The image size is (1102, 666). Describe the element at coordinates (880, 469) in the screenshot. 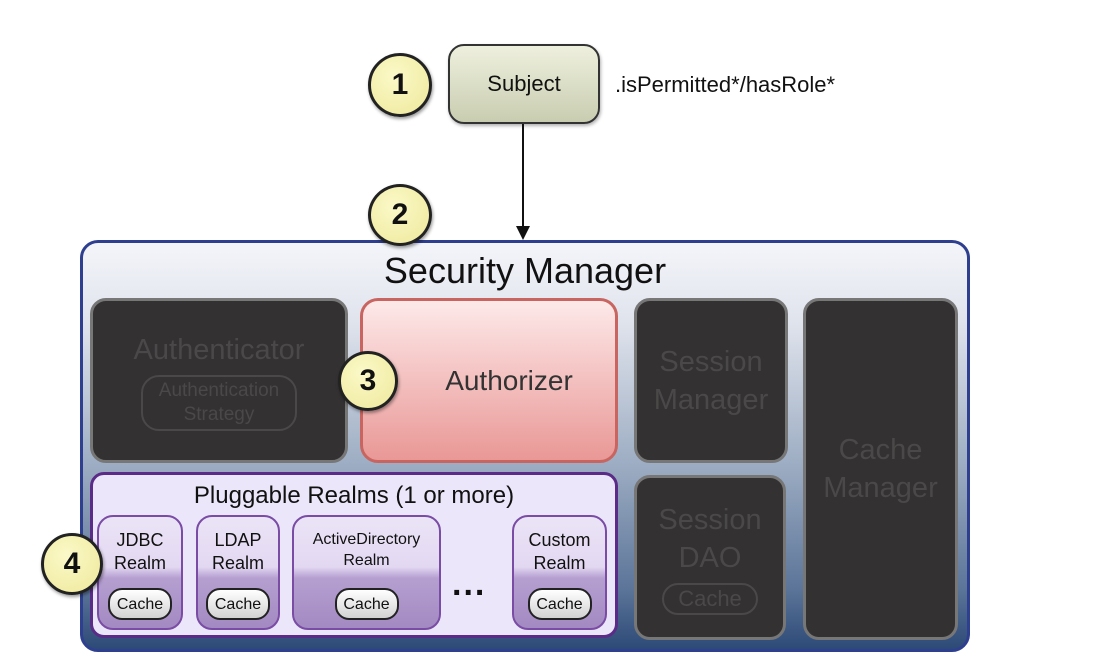

I see `cache-manager-box: Cache Manager` at that location.